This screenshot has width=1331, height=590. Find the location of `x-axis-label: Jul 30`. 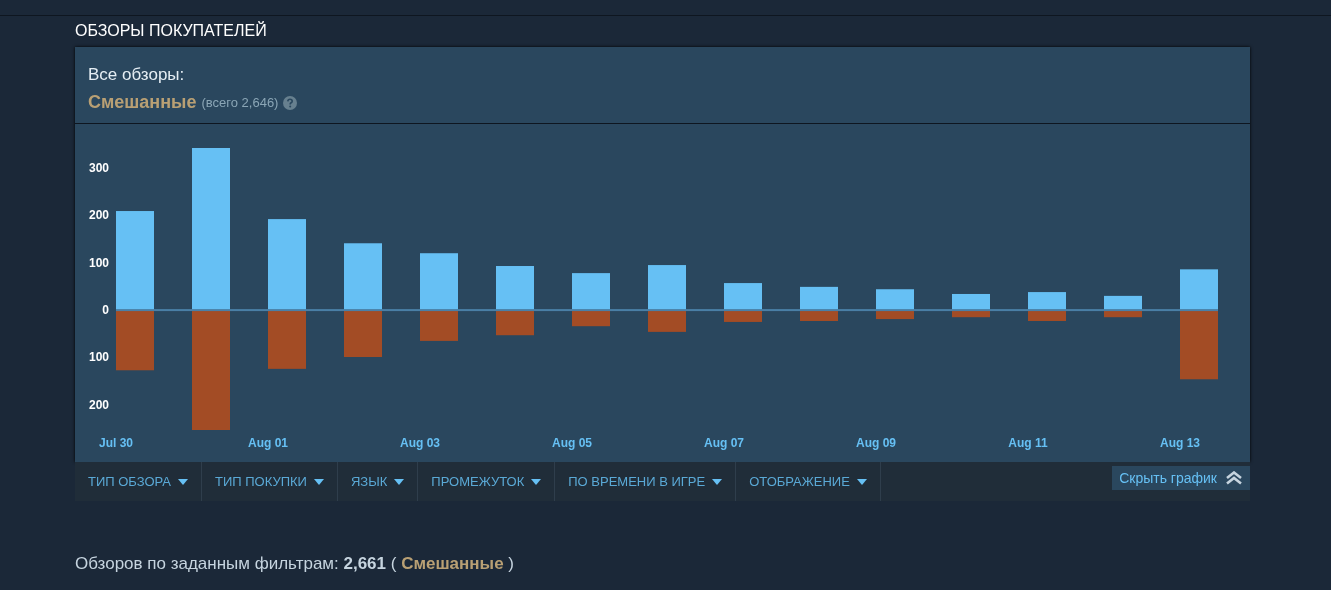

x-axis-label: Jul 30 is located at coordinates (116, 443).